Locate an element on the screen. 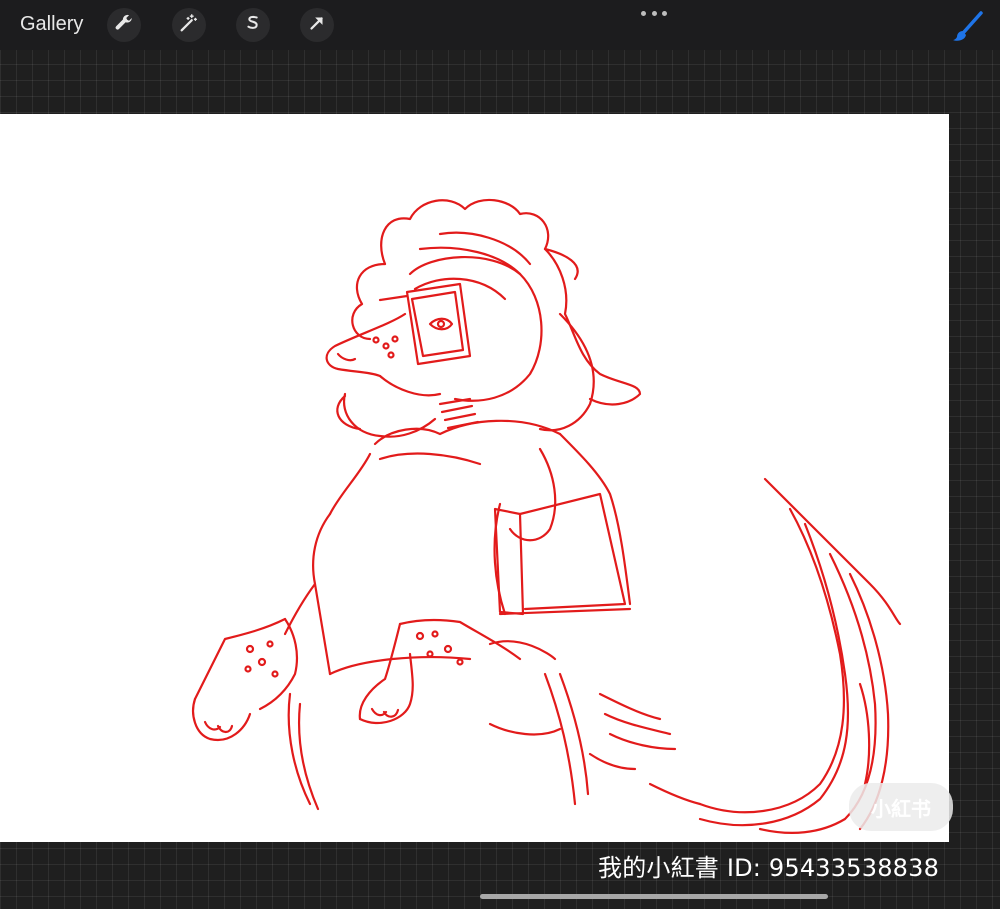 Image resolution: width=1000 pixels, height=909 pixels. selection-s-icon is located at coordinates (253, 25).